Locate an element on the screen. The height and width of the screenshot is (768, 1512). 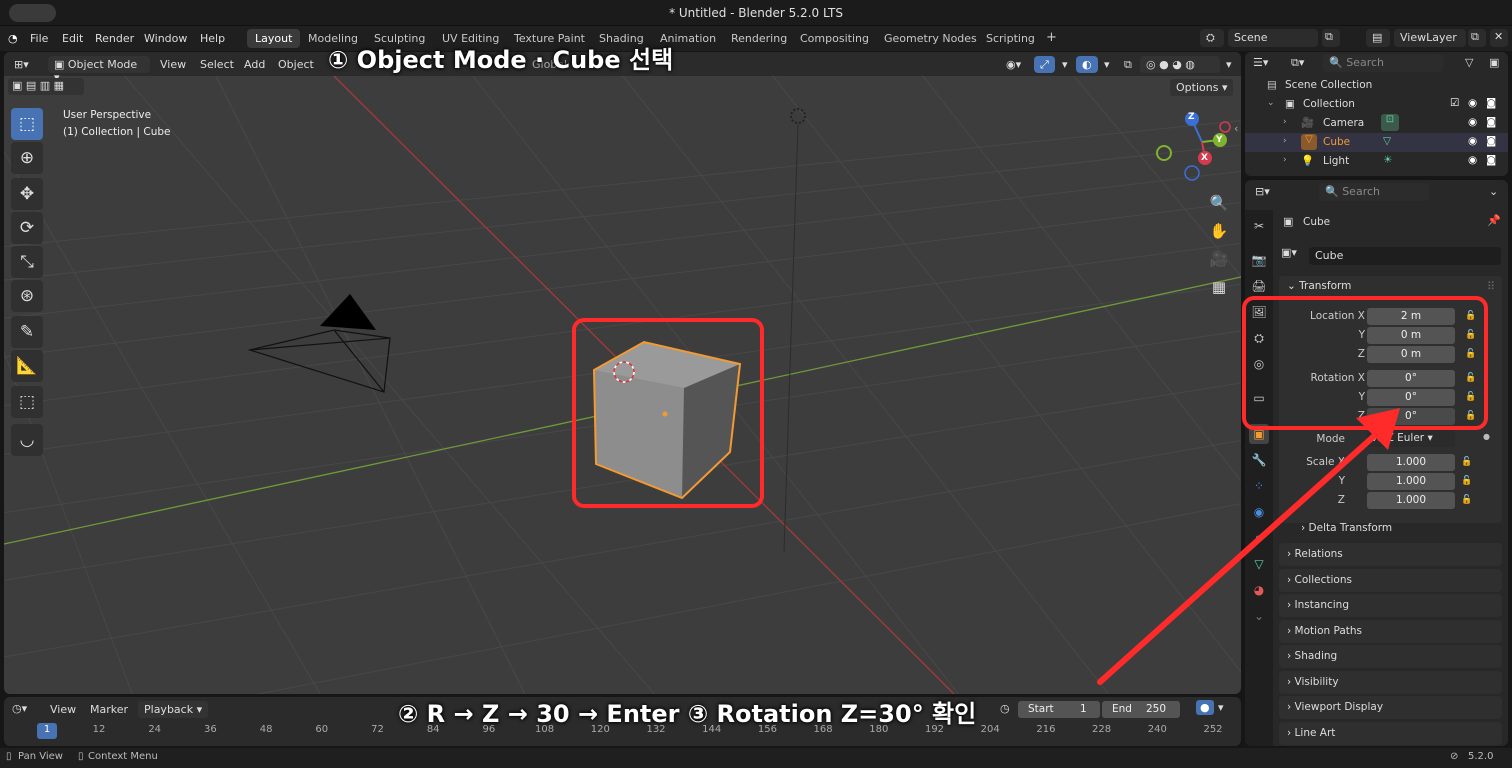
annotation-arrow is located at coordinates (1248, 546).